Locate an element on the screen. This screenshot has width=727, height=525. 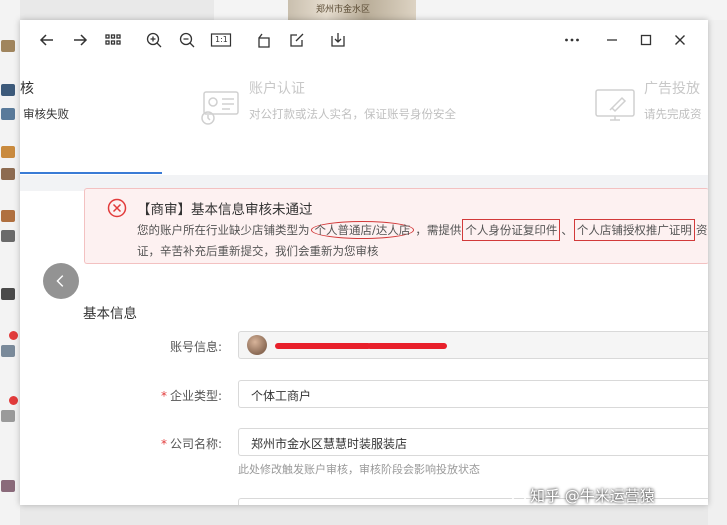
company-type-label: * 企业类型: is located at coordinates (181, 395).